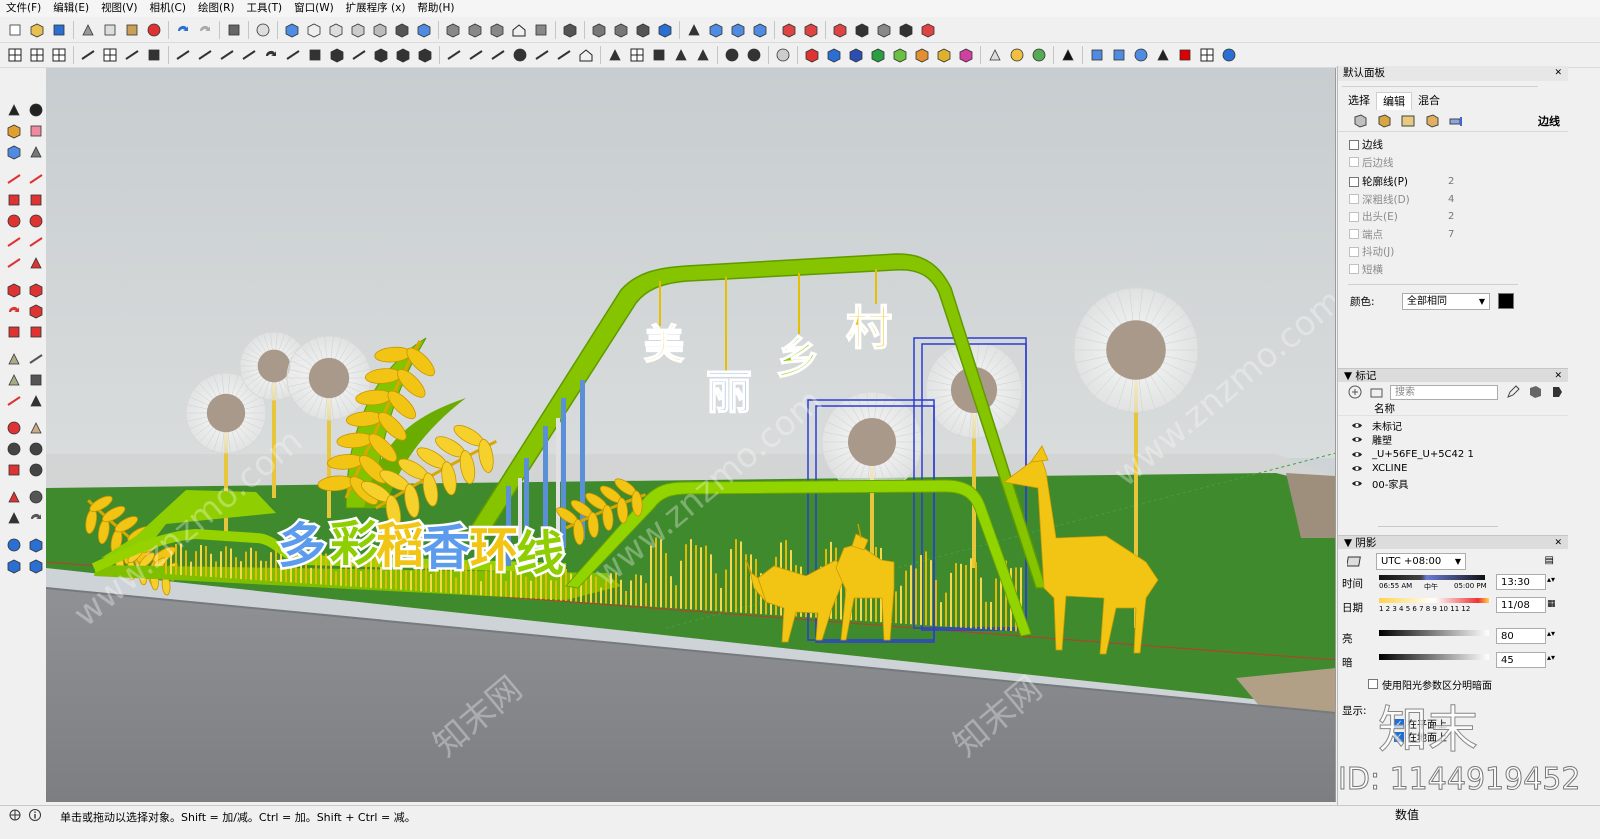  Describe the element at coordinates (1453, 454) in the screenshot. I see `tag-row: _U+56FE_U+5C42 1` at that location.